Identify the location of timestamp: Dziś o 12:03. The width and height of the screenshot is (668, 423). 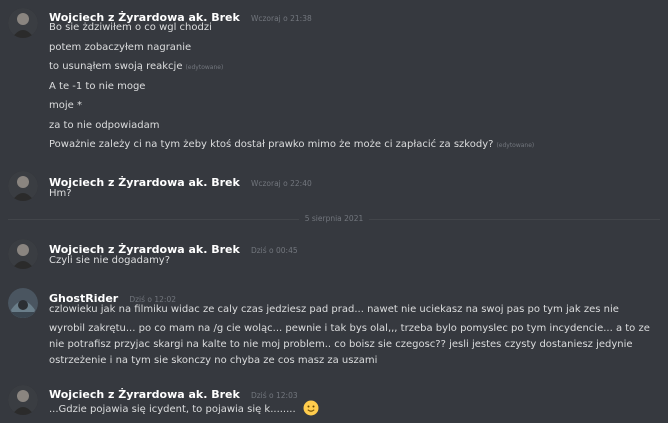
(274, 395).